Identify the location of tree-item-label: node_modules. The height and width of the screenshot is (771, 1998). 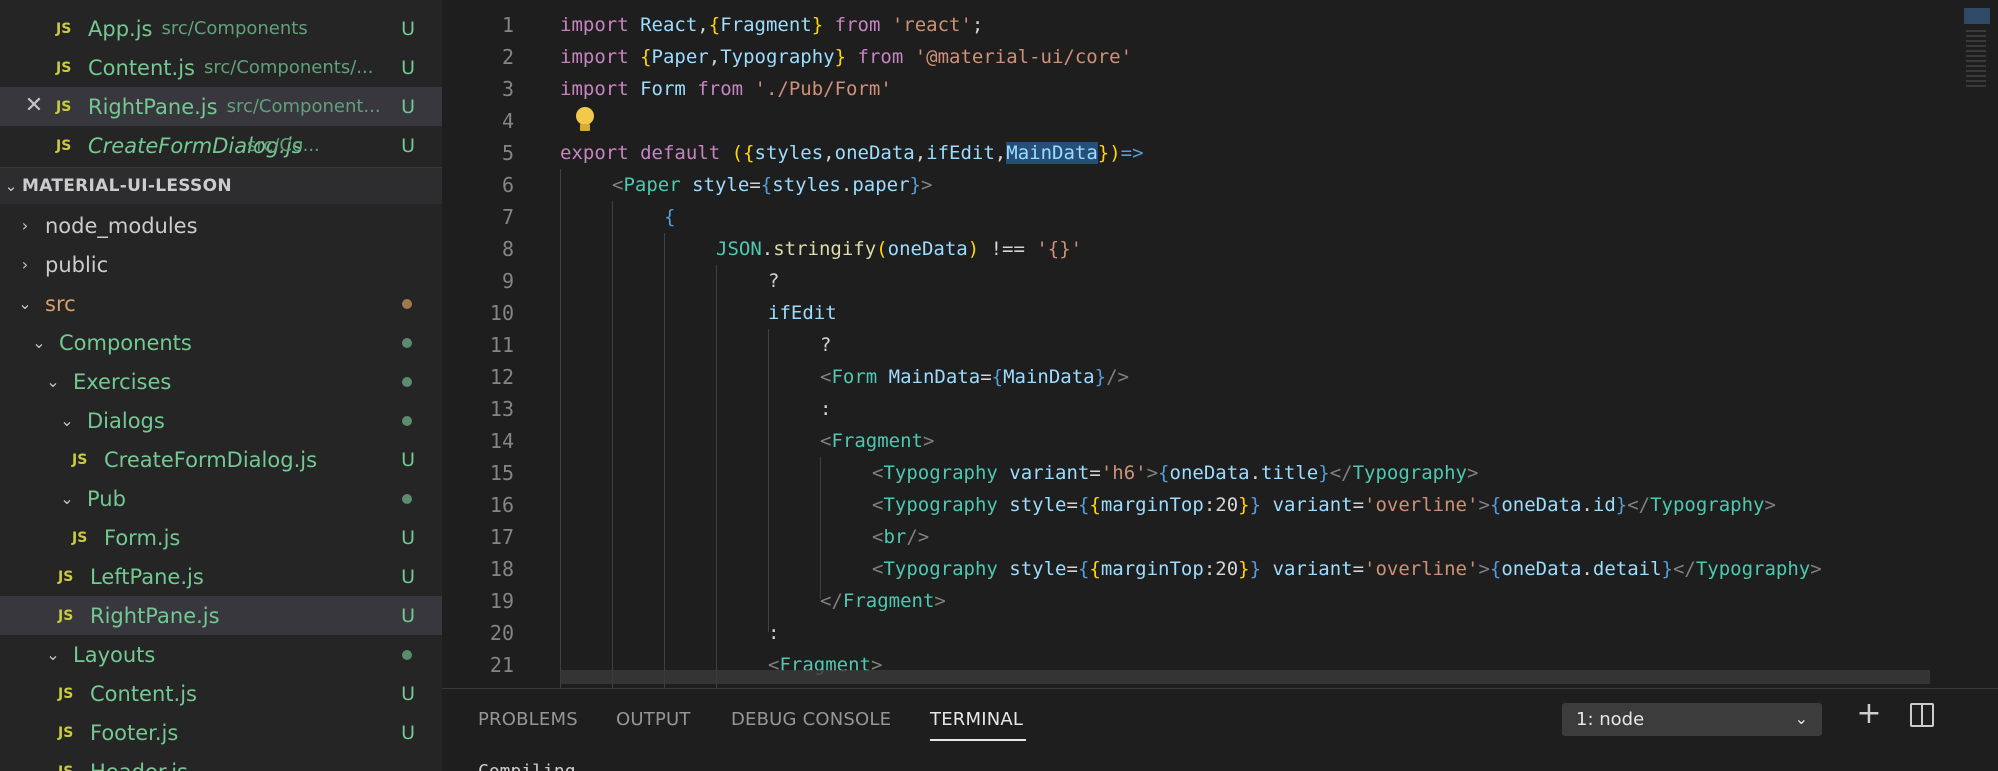
(121, 225).